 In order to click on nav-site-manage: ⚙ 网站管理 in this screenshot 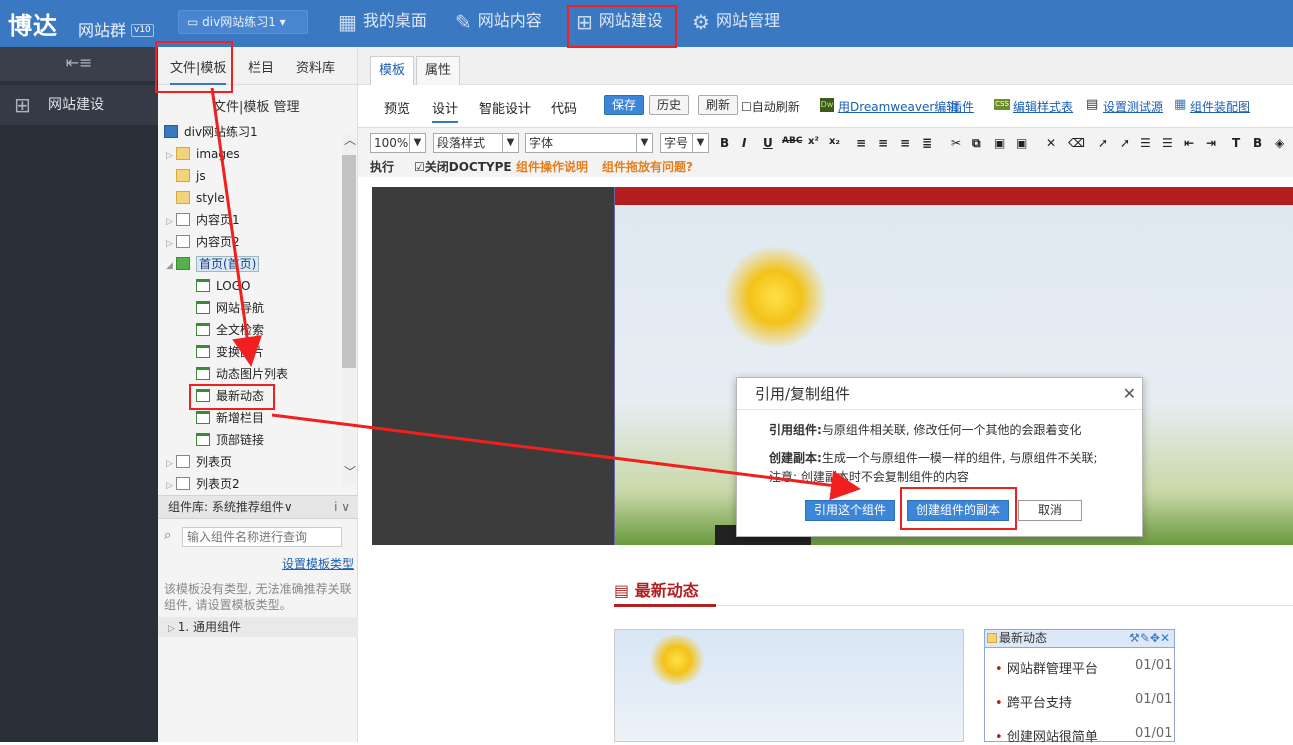, I will do `click(736, 23)`.